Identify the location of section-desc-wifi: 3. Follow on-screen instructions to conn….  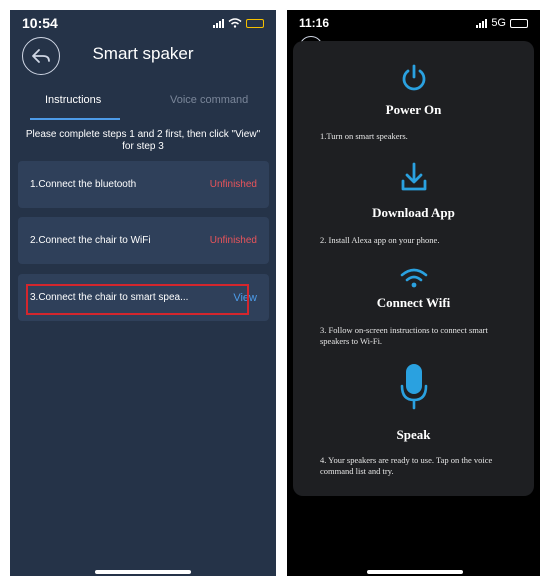
(404, 335).